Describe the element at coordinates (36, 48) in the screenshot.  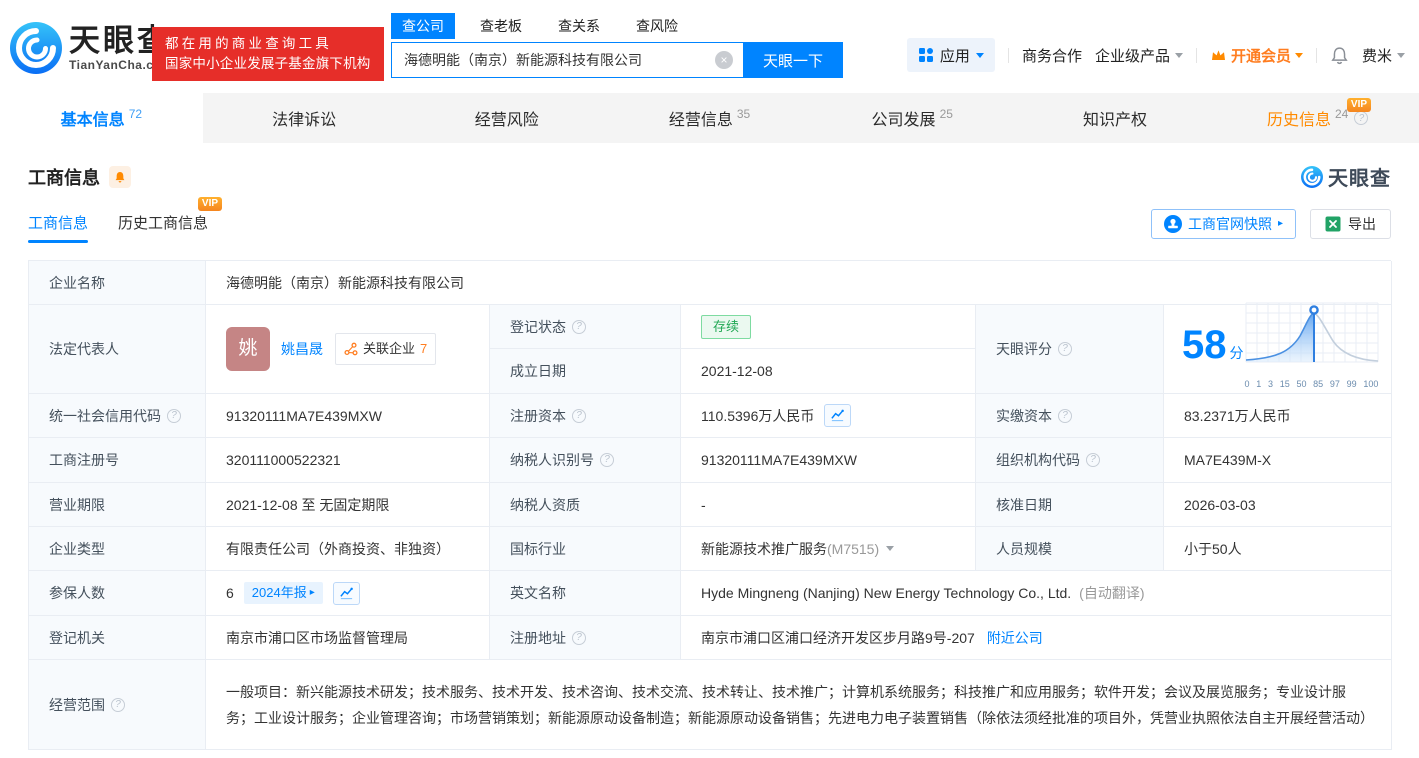
I see `tianyancha-logo-icon` at that location.